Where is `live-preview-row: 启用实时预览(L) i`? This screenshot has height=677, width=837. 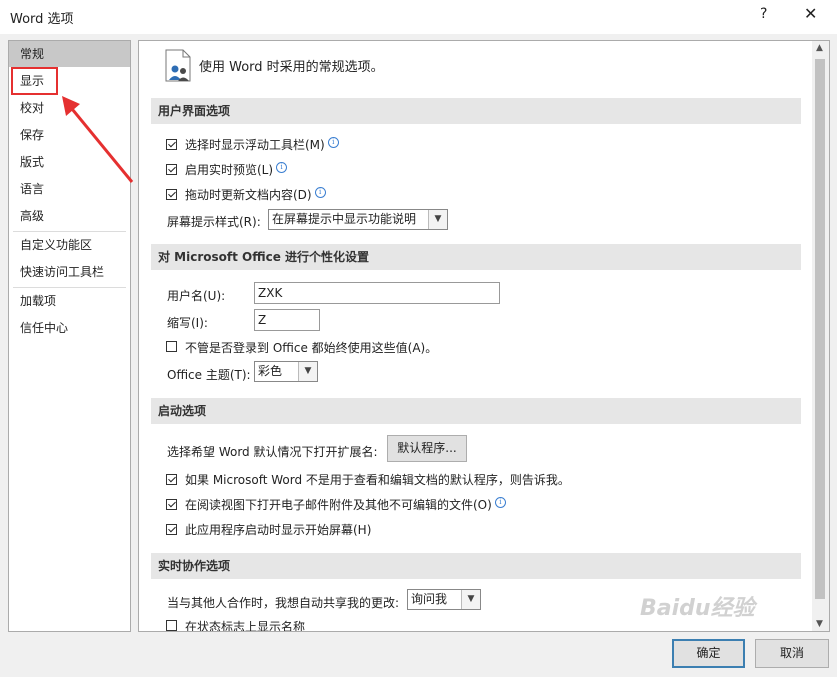 live-preview-row: 启用实时预览(L) i is located at coordinates (236, 169).